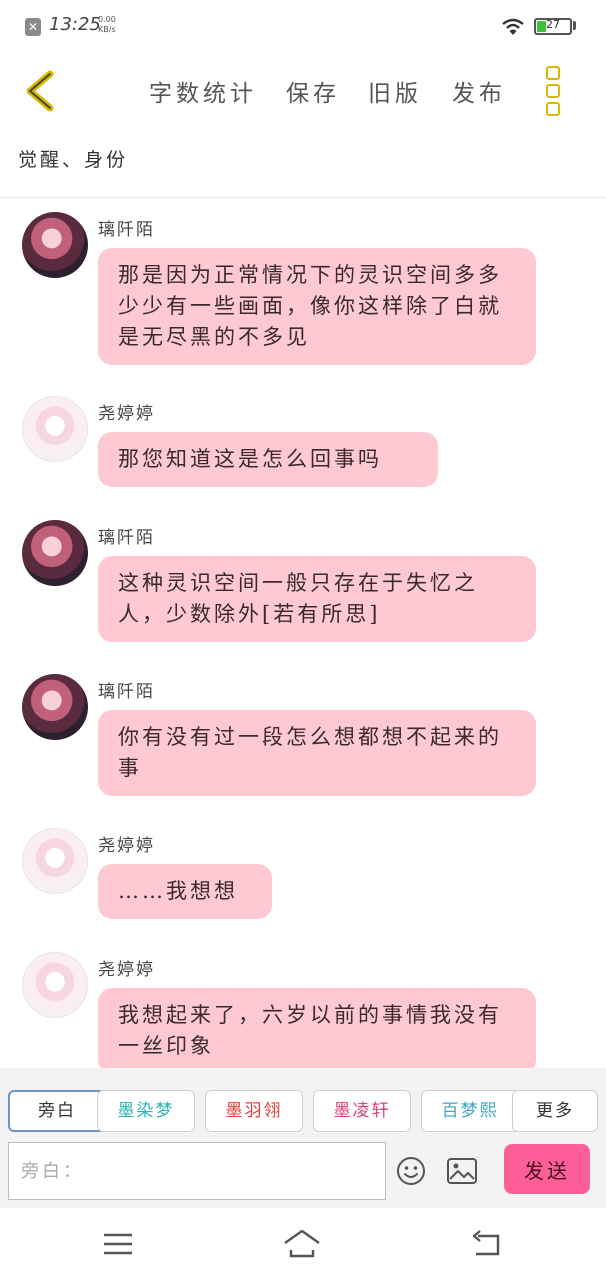 The height and width of the screenshot is (1280, 606). What do you see at coordinates (107, 19) in the screenshot?
I see `network-speed-value: 0.00` at bounding box center [107, 19].